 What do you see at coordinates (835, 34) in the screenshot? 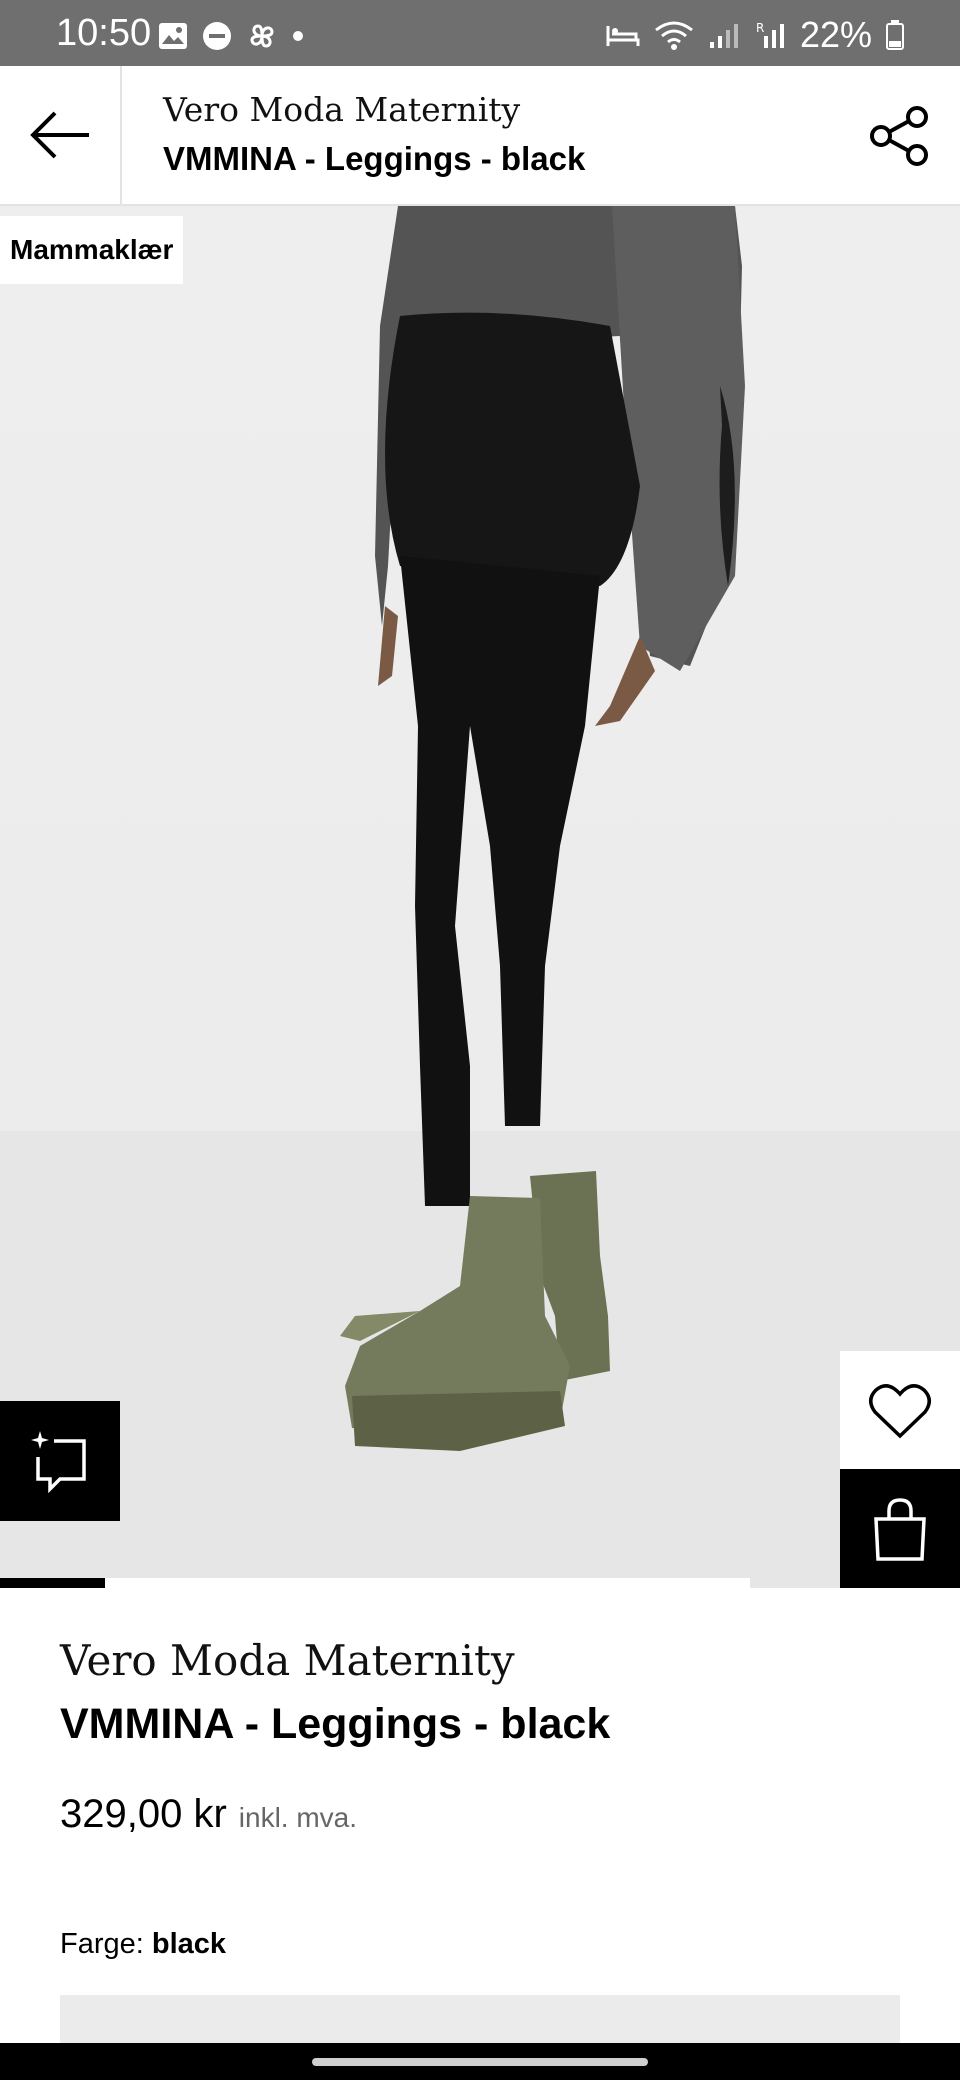
I see `battery-percent: 22%` at bounding box center [835, 34].